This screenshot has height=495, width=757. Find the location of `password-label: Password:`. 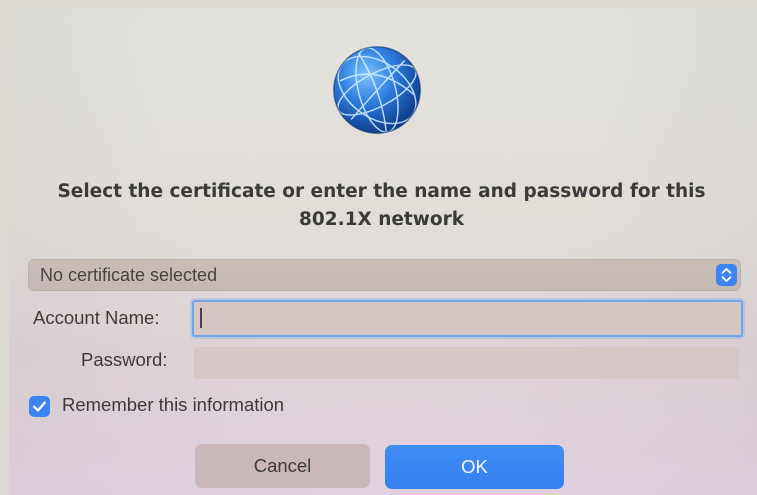

password-label: Password: is located at coordinates (124, 359).